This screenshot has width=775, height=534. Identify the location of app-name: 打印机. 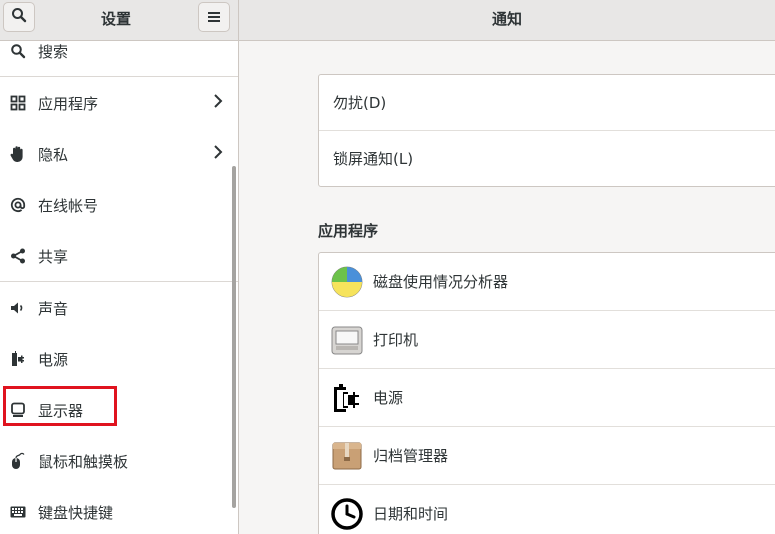
(396, 340).